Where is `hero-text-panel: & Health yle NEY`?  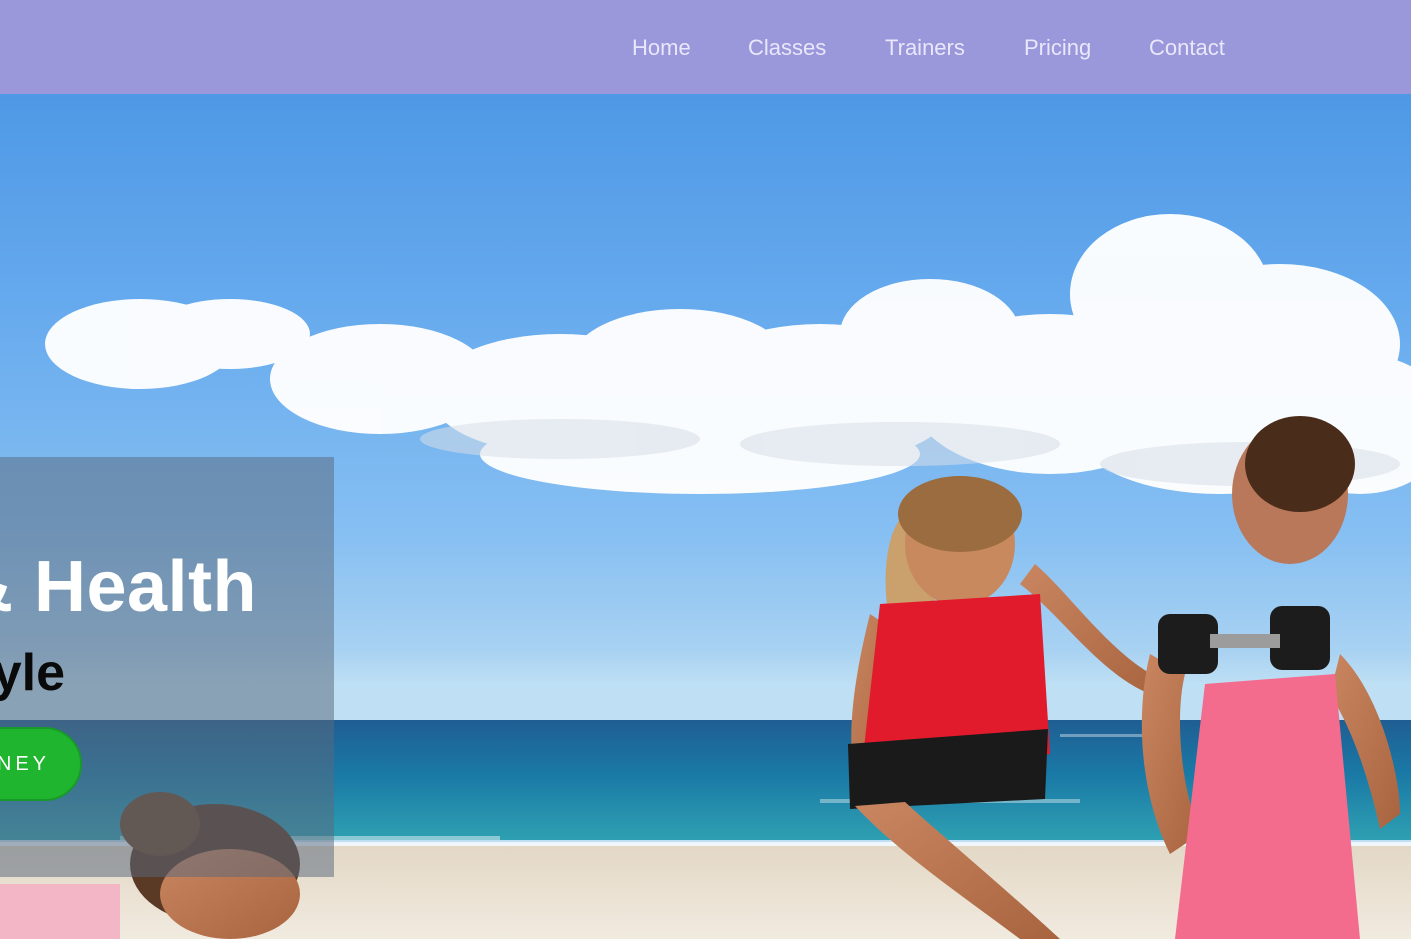
hero-text-panel: & Health yle NEY is located at coordinates (167, 667).